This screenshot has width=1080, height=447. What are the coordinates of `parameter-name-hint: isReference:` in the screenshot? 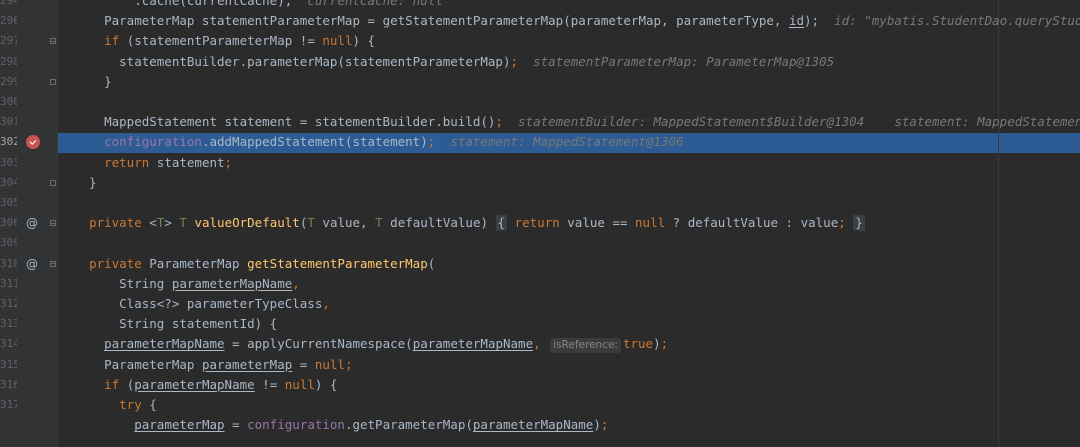 It's located at (585, 346).